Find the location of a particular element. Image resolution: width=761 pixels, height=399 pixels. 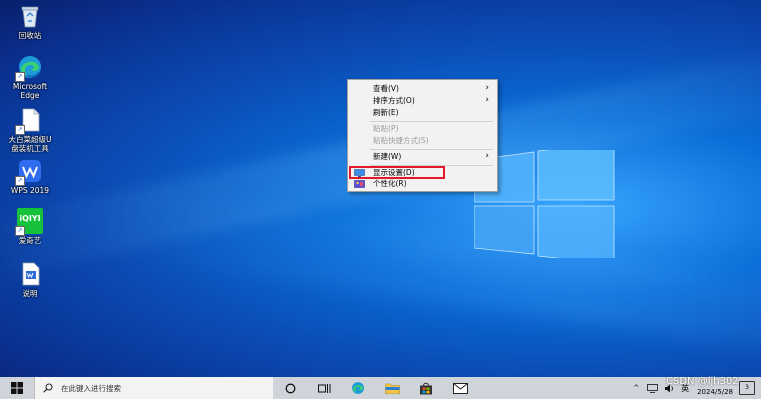

folder-icon is located at coordinates (392, 388).